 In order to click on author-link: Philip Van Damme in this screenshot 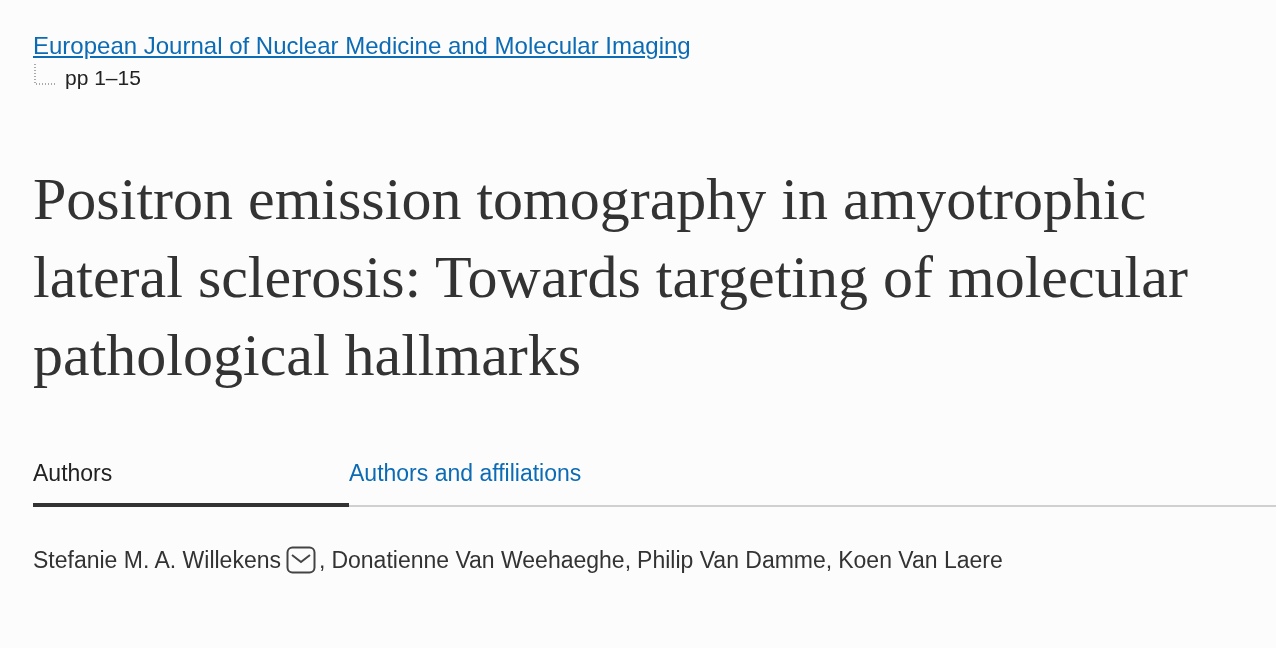, I will do `click(731, 559)`.